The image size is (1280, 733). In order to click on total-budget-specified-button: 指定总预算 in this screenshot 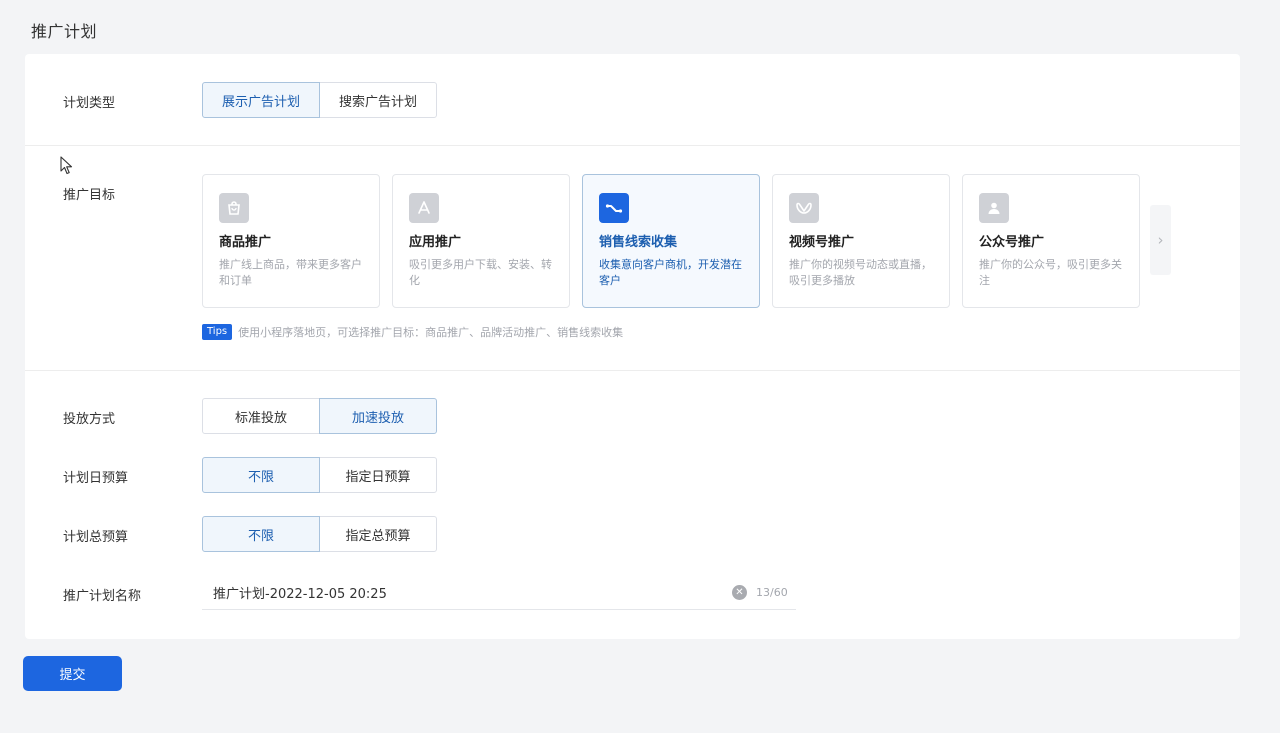, I will do `click(378, 534)`.